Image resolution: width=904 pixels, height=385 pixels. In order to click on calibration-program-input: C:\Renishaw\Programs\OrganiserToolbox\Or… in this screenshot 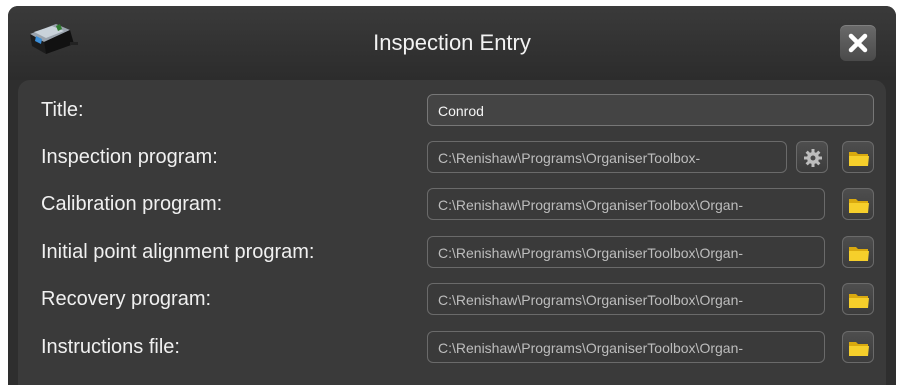, I will do `click(626, 204)`.